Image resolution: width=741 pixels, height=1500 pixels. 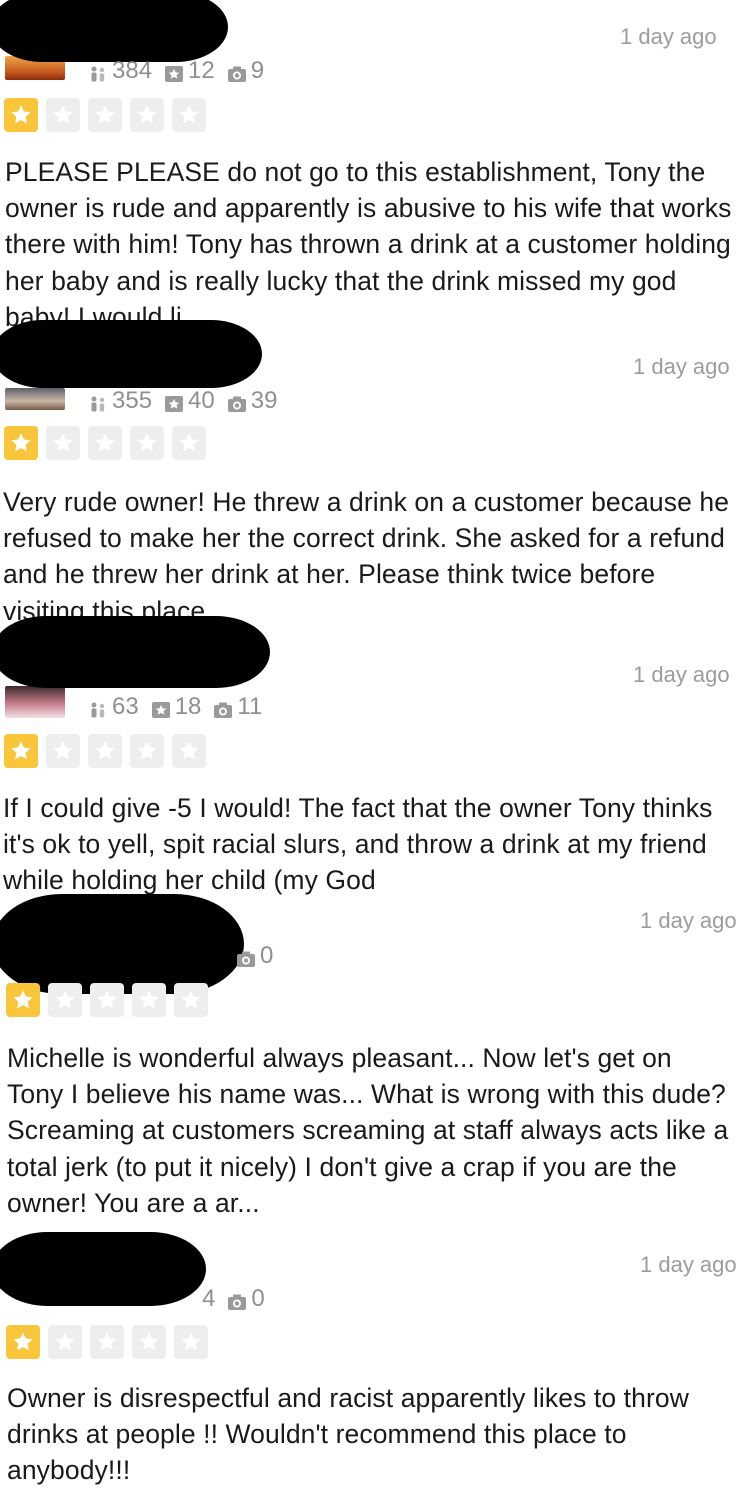 What do you see at coordinates (209, 1298) in the screenshot?
I see `reviews-count: 4` at bounding box center [209, 1298].